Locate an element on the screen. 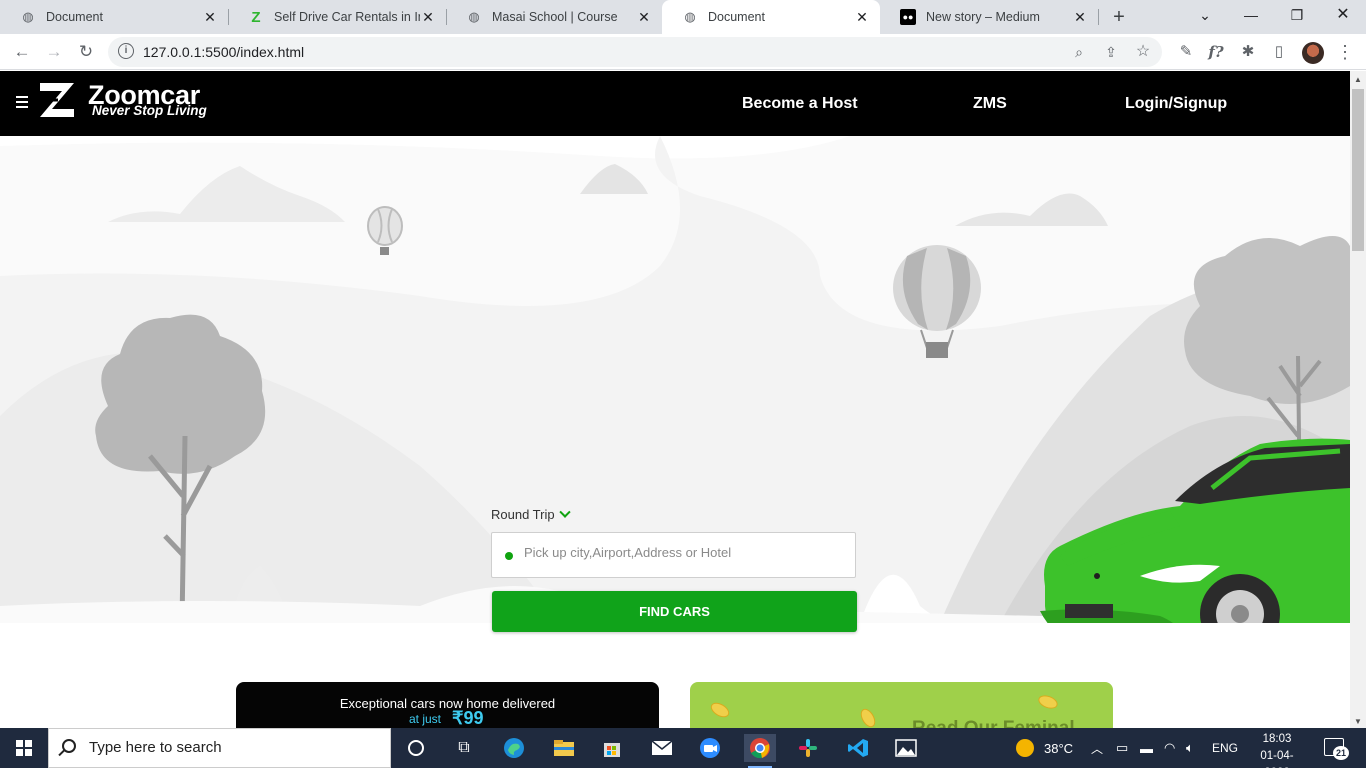 The image size is (1366, 782). store-icon is located at coordinates (612, 748).